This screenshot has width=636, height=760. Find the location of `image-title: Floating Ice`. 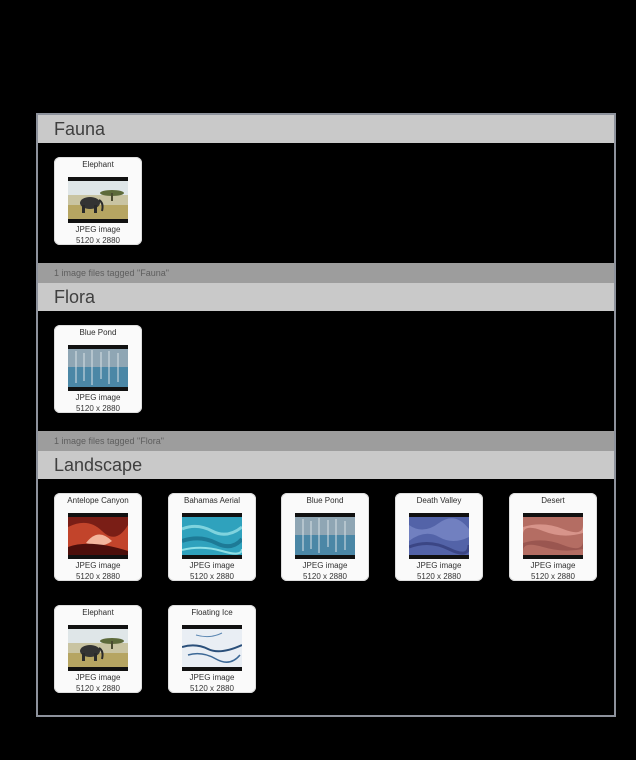

image-title: Floating Ice is located at coordinates (212, 612).